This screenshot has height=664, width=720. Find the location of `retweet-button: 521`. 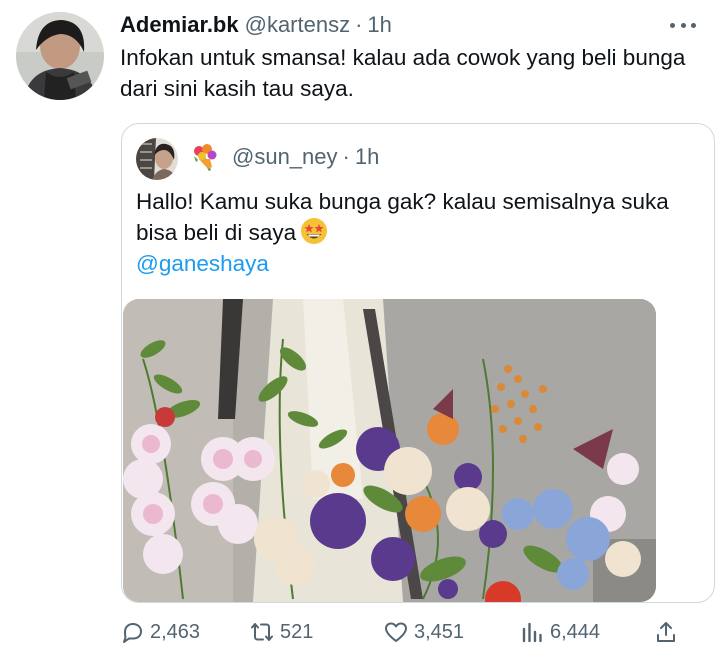

retweet-button: 521 is located at coordinates (281, 632).